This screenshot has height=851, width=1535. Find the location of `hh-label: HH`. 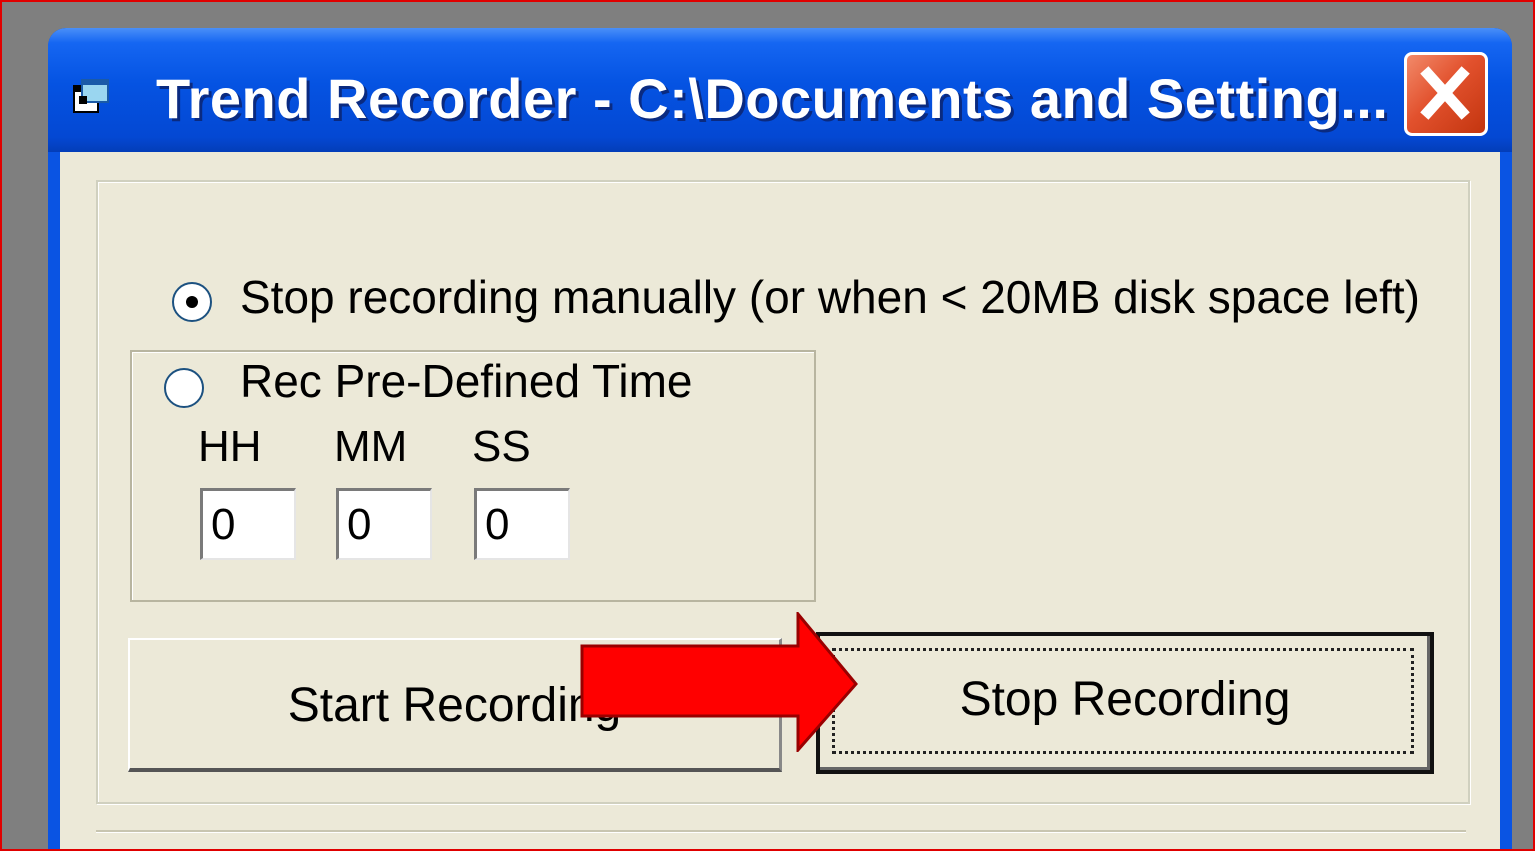

hh-label: HH is located at coordinates (230, 446).